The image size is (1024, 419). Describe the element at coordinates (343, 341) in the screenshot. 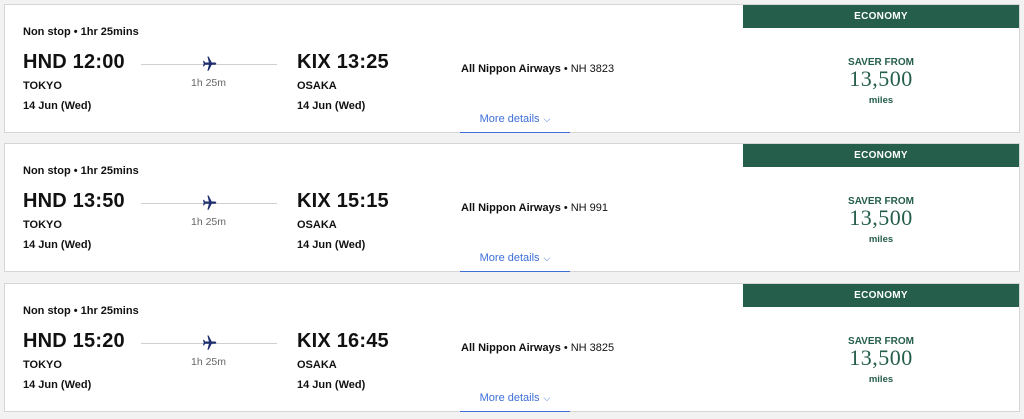

I see `arrival-time: KIX 16:45` at that location.